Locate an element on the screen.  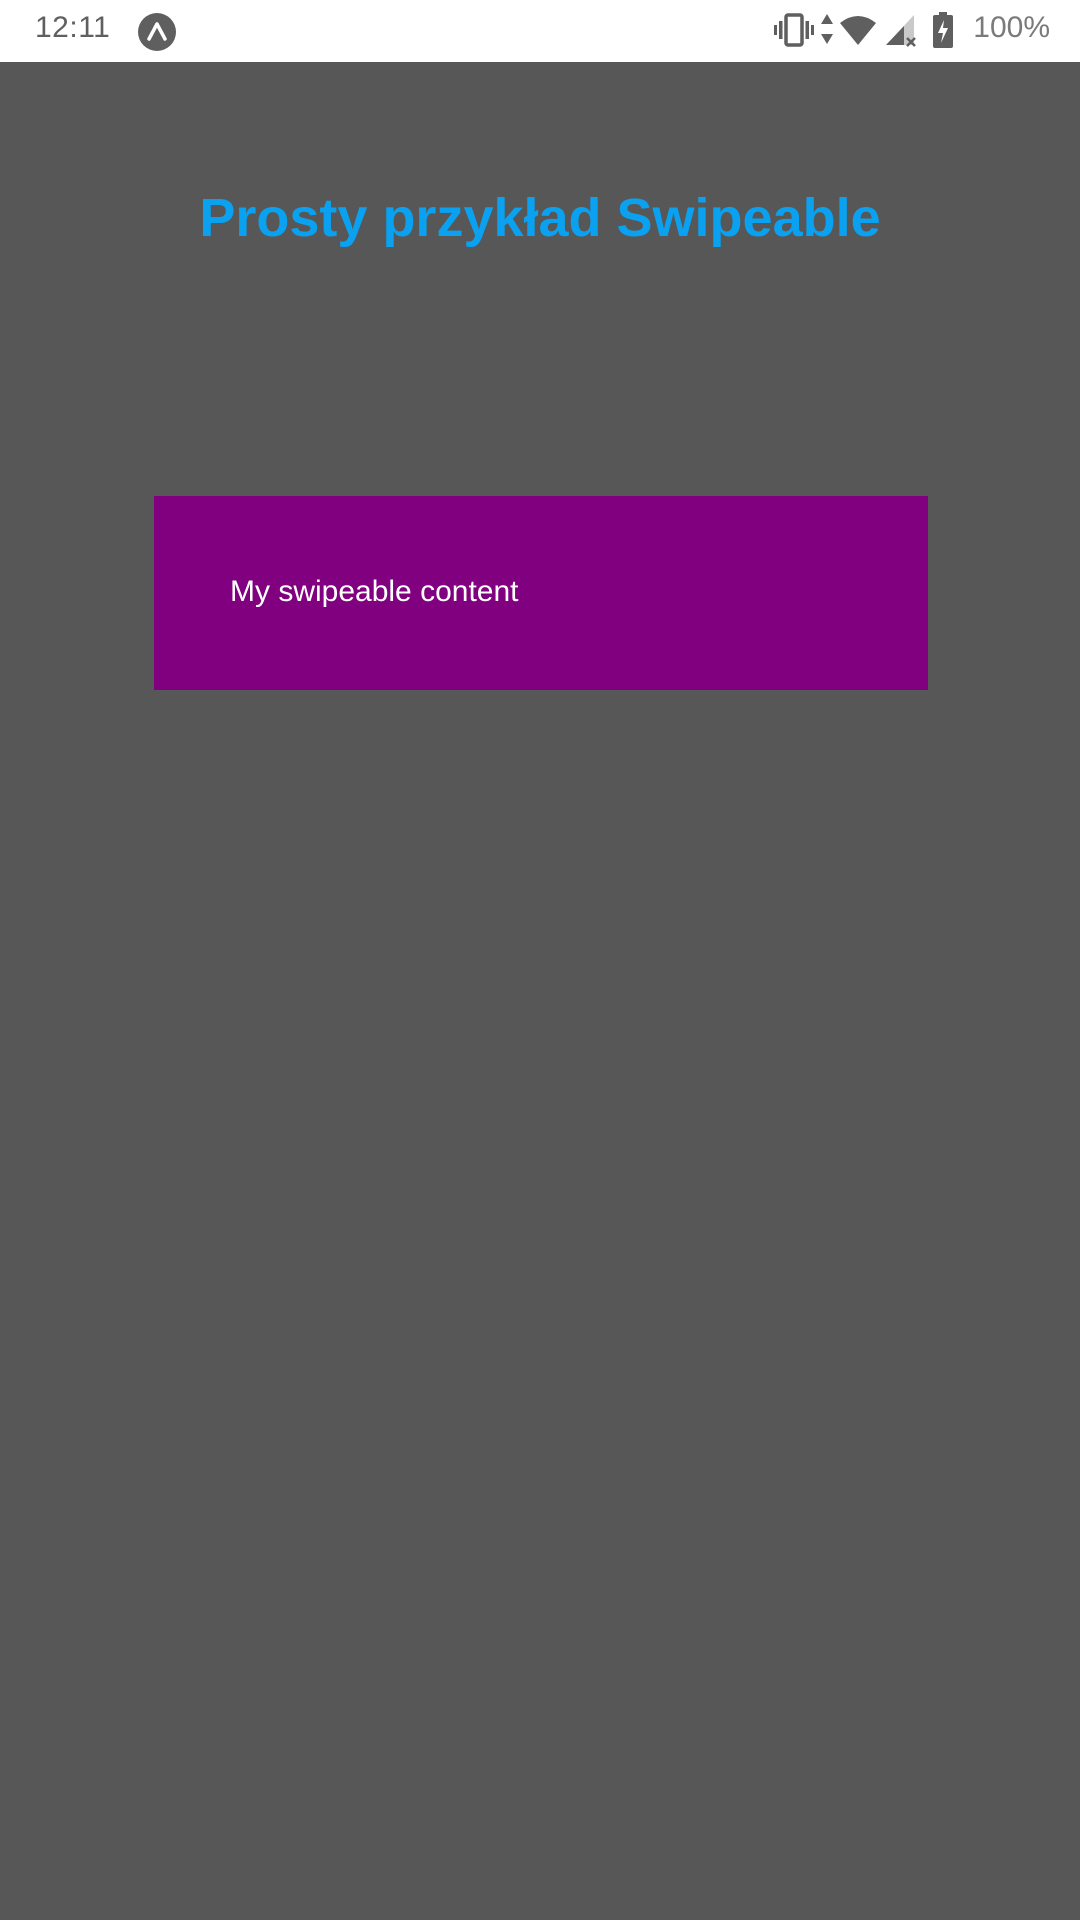
battery-percentage: 100% is located at coordinates (1011, 27).